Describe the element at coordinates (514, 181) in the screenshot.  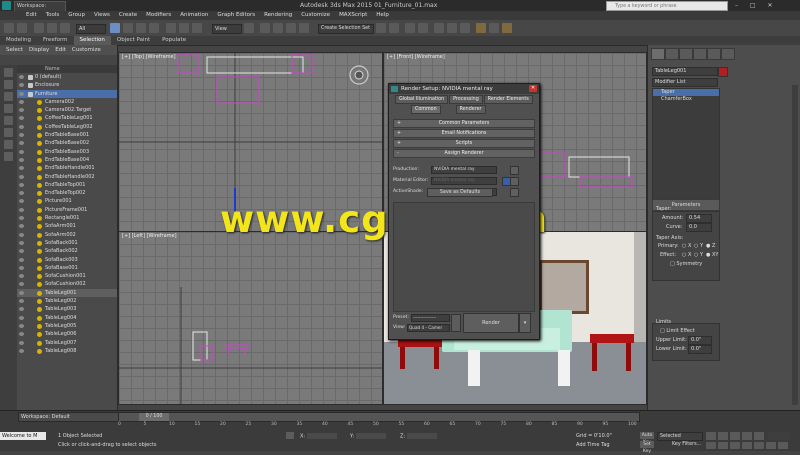
I see `choose-renderer-button` at that location.